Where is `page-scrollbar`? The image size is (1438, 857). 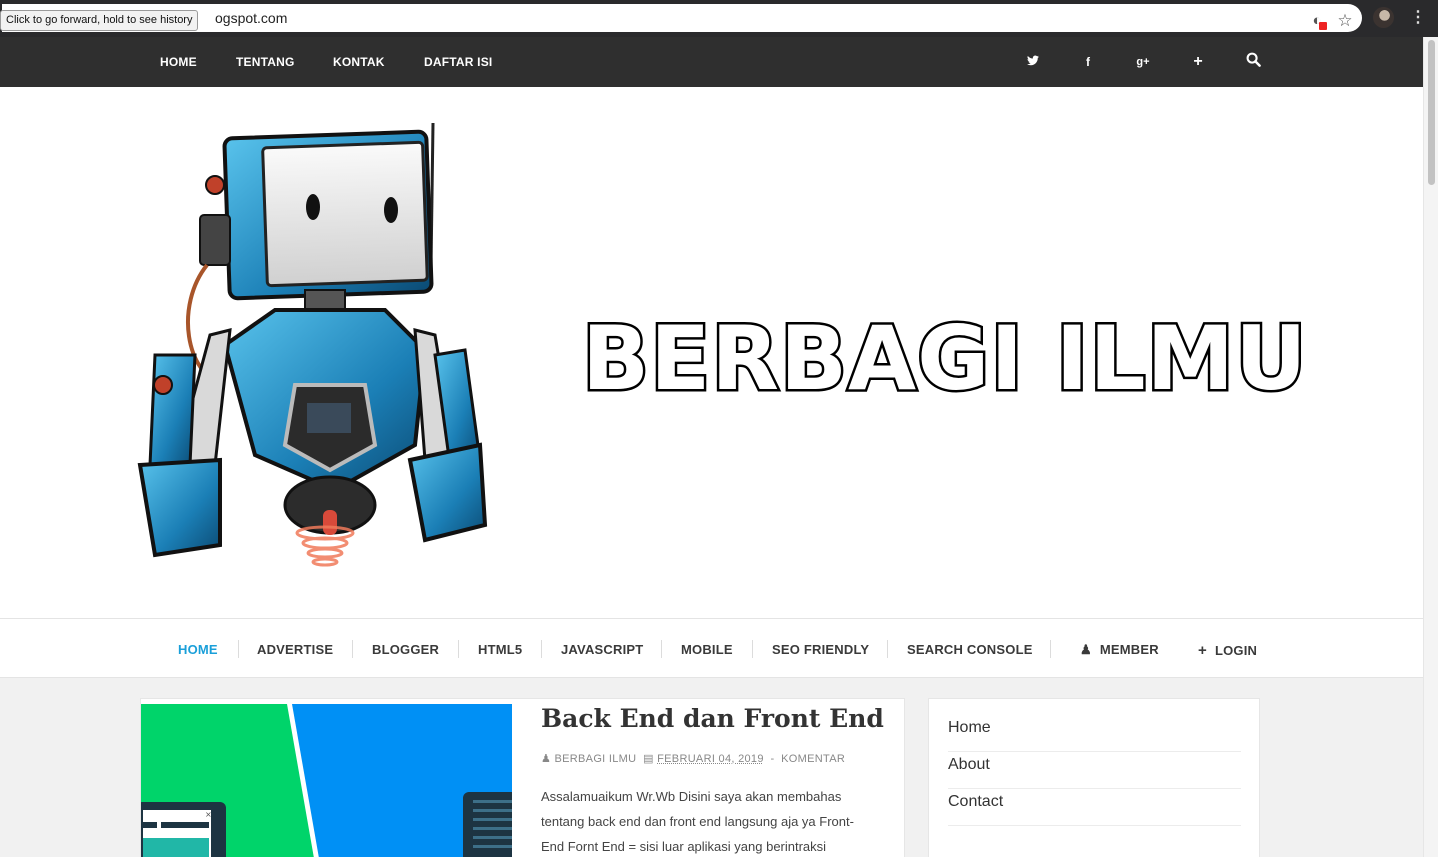 page-scrollbar is located at coordinates (1430, 447).